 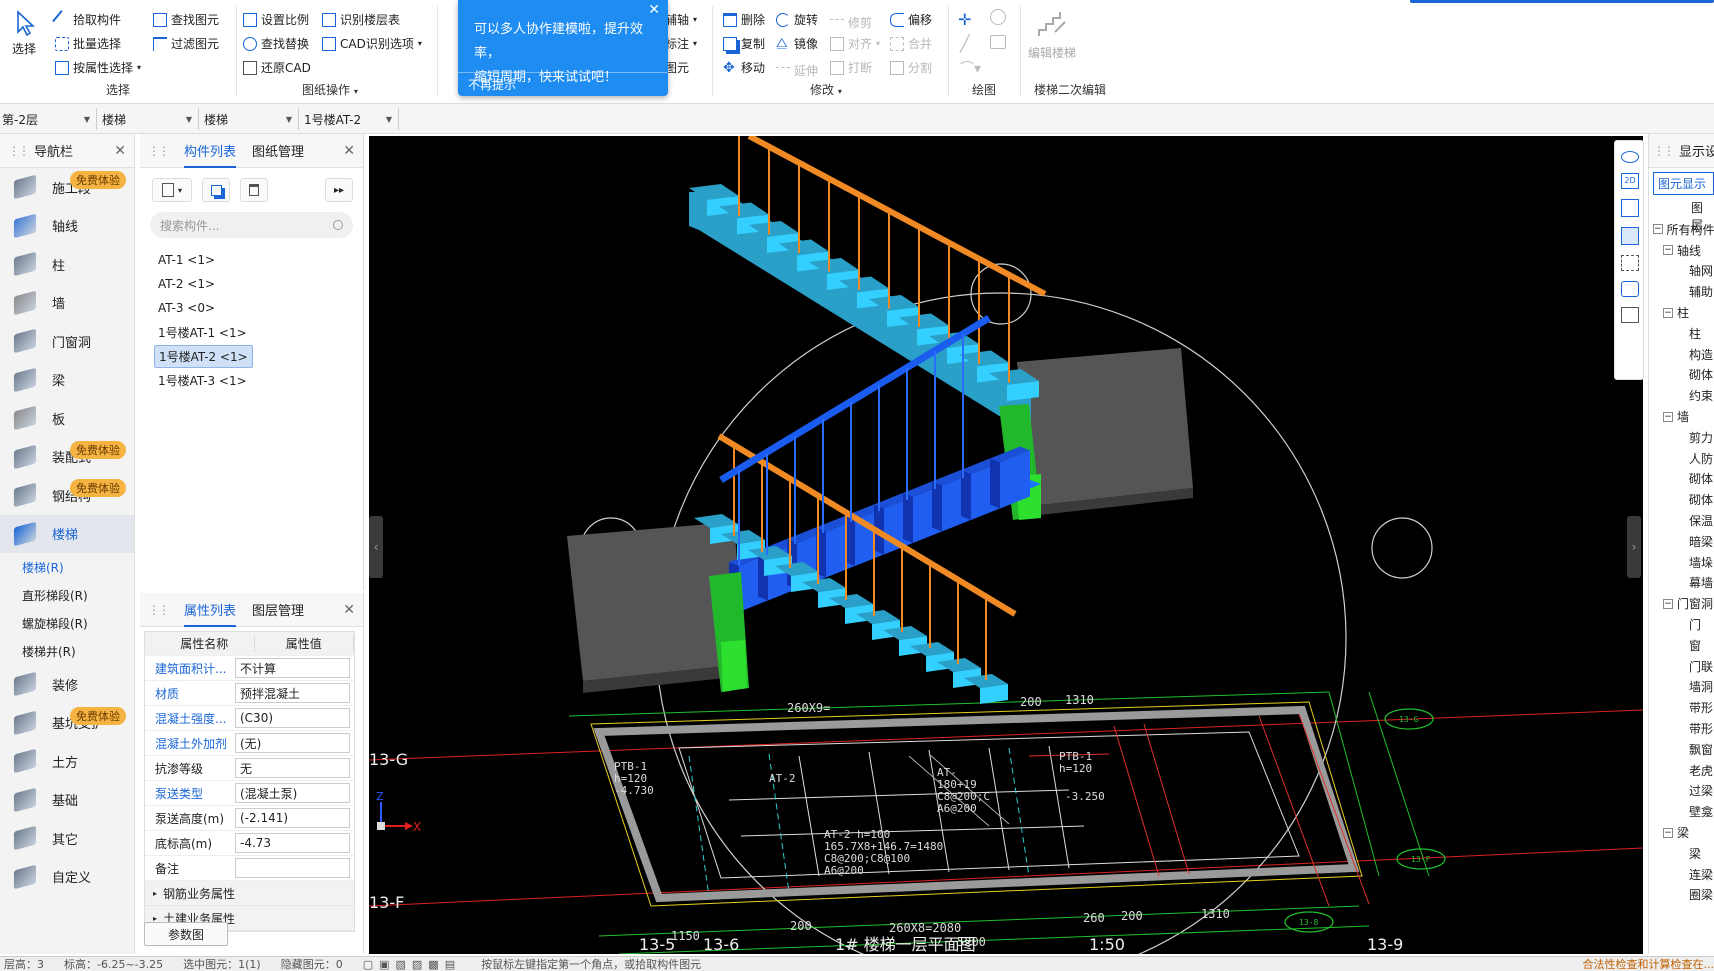 What do you see at coordinates (67, 533) in the screenshot?
I see `sidebar-item-9: 楼梯` at bounding box center [67, 533].